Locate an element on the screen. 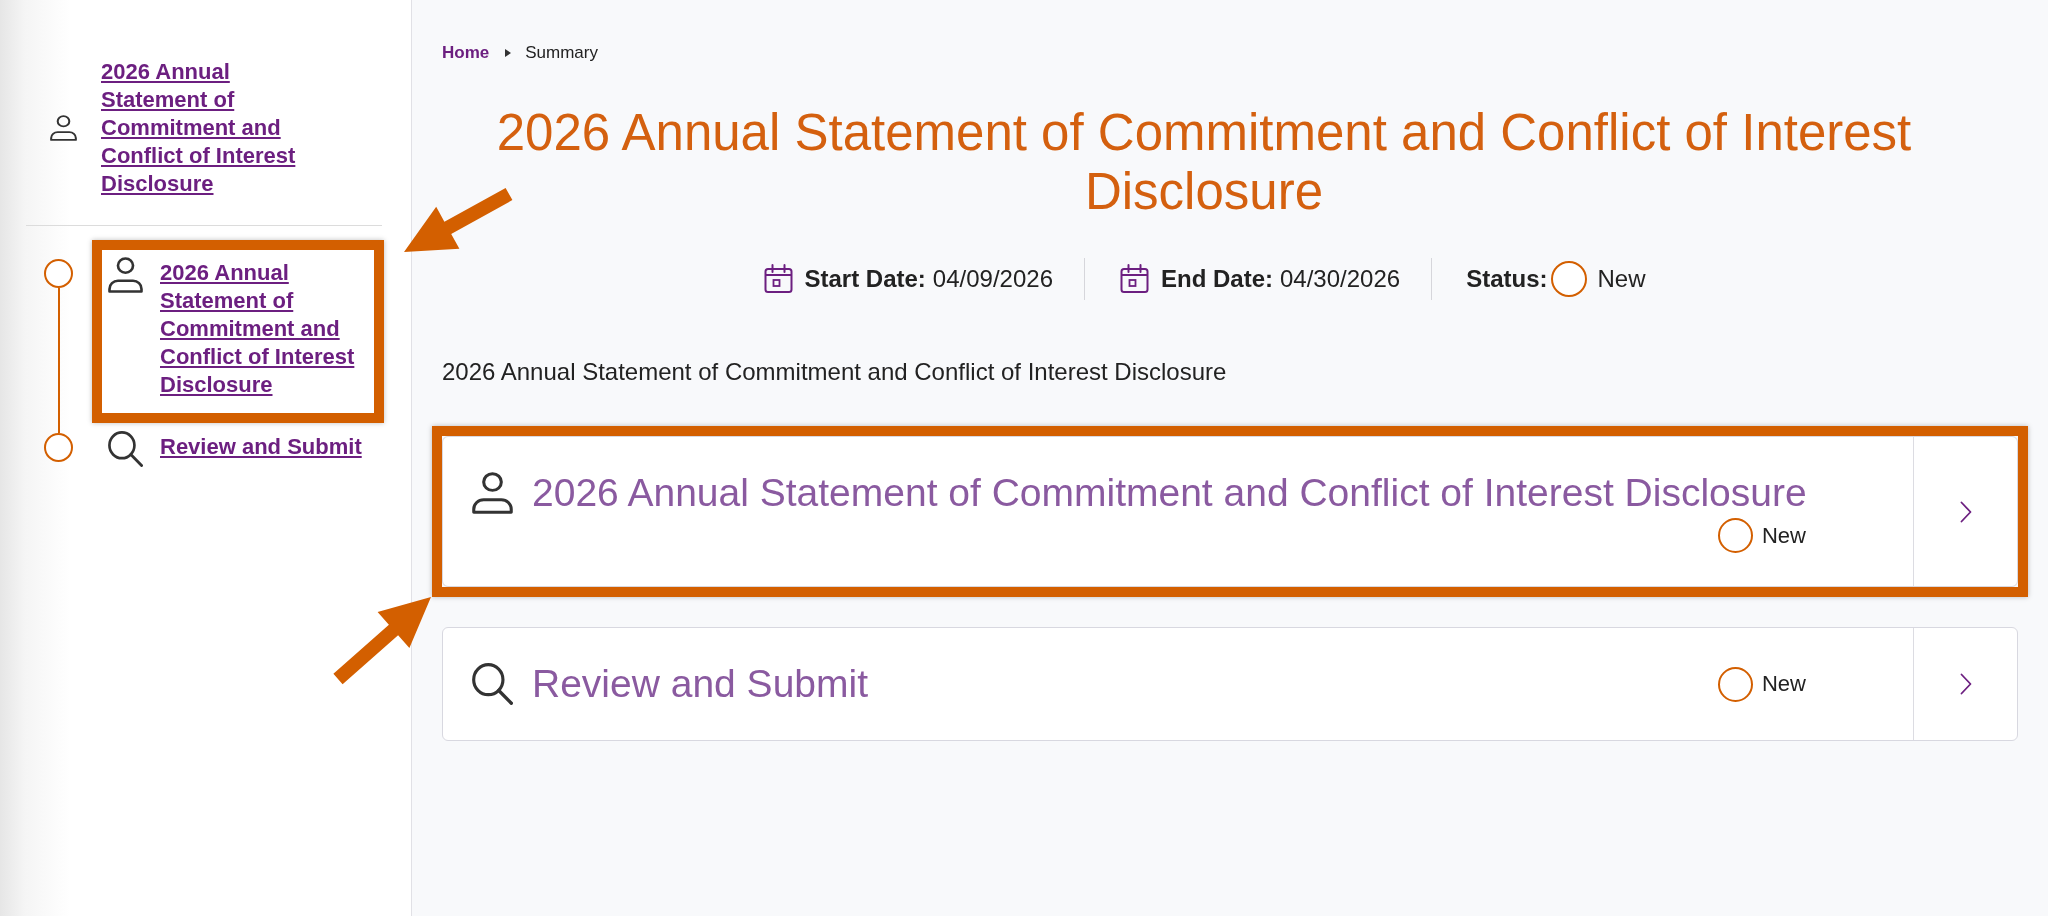 This screenshot has height=916, width=2048. step-card-title: 2026 Annual Statement of Commitment and Conflict of Interest Disclosure is located at coordinates (1169, 493).